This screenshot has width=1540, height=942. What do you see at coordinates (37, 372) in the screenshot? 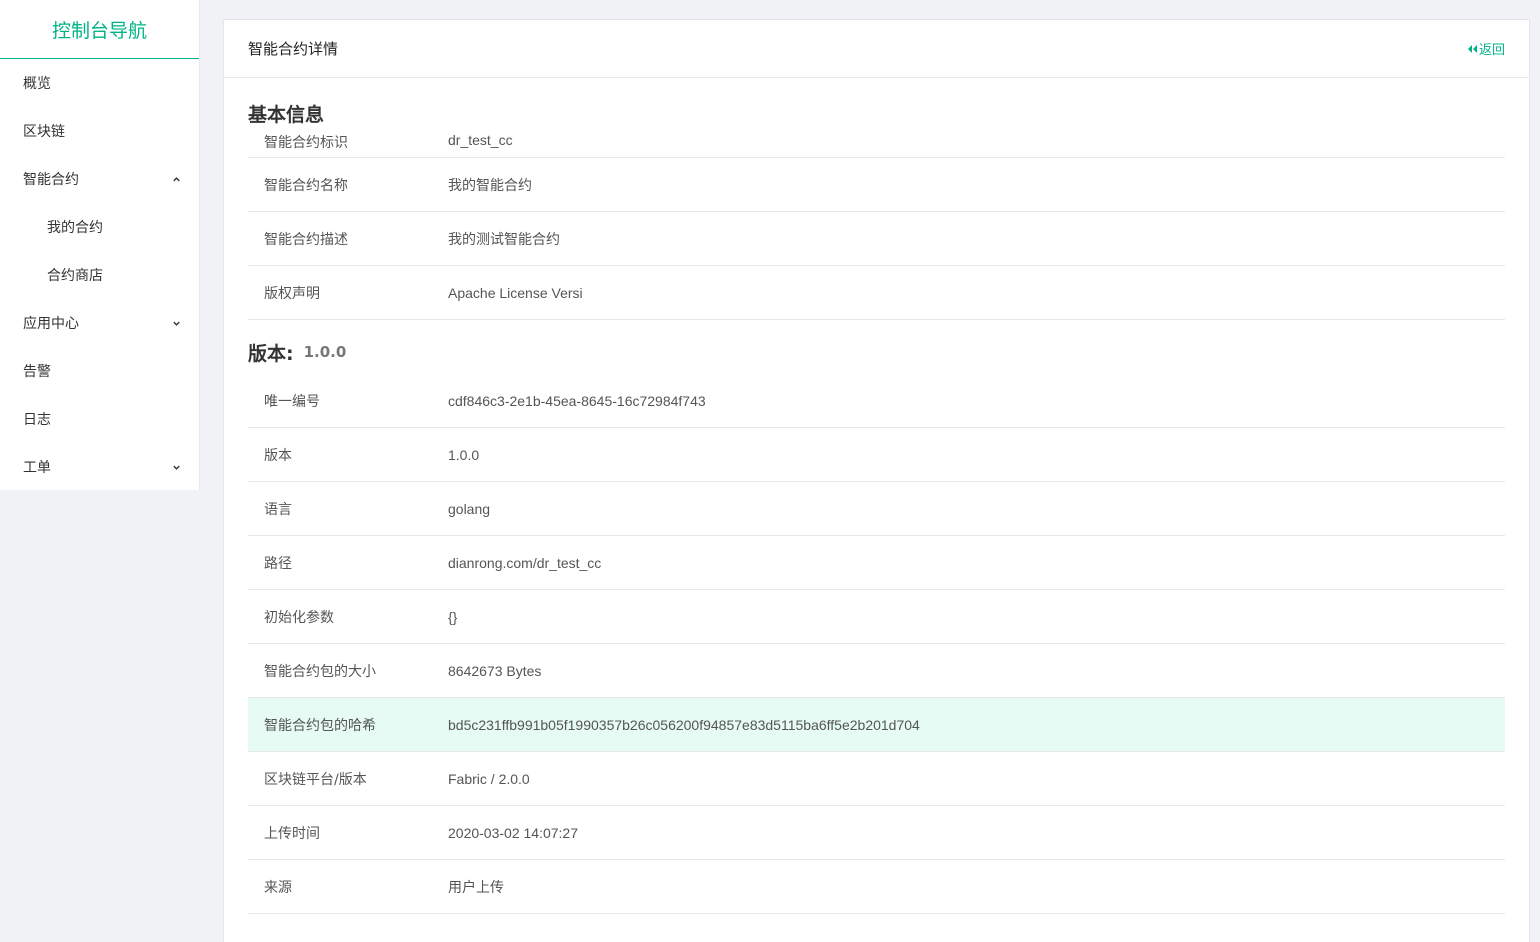
I see `sidebar-item-label: 告警` at bounding box center [37, 372].